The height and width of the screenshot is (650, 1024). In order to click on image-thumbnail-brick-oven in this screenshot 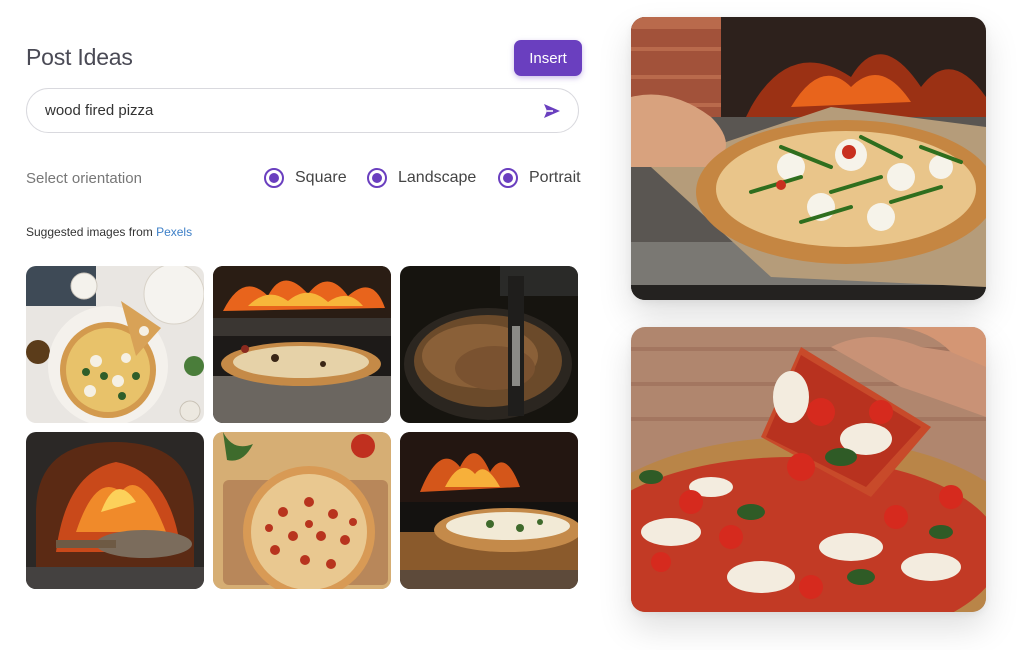, I will do `click(115, 510)`.